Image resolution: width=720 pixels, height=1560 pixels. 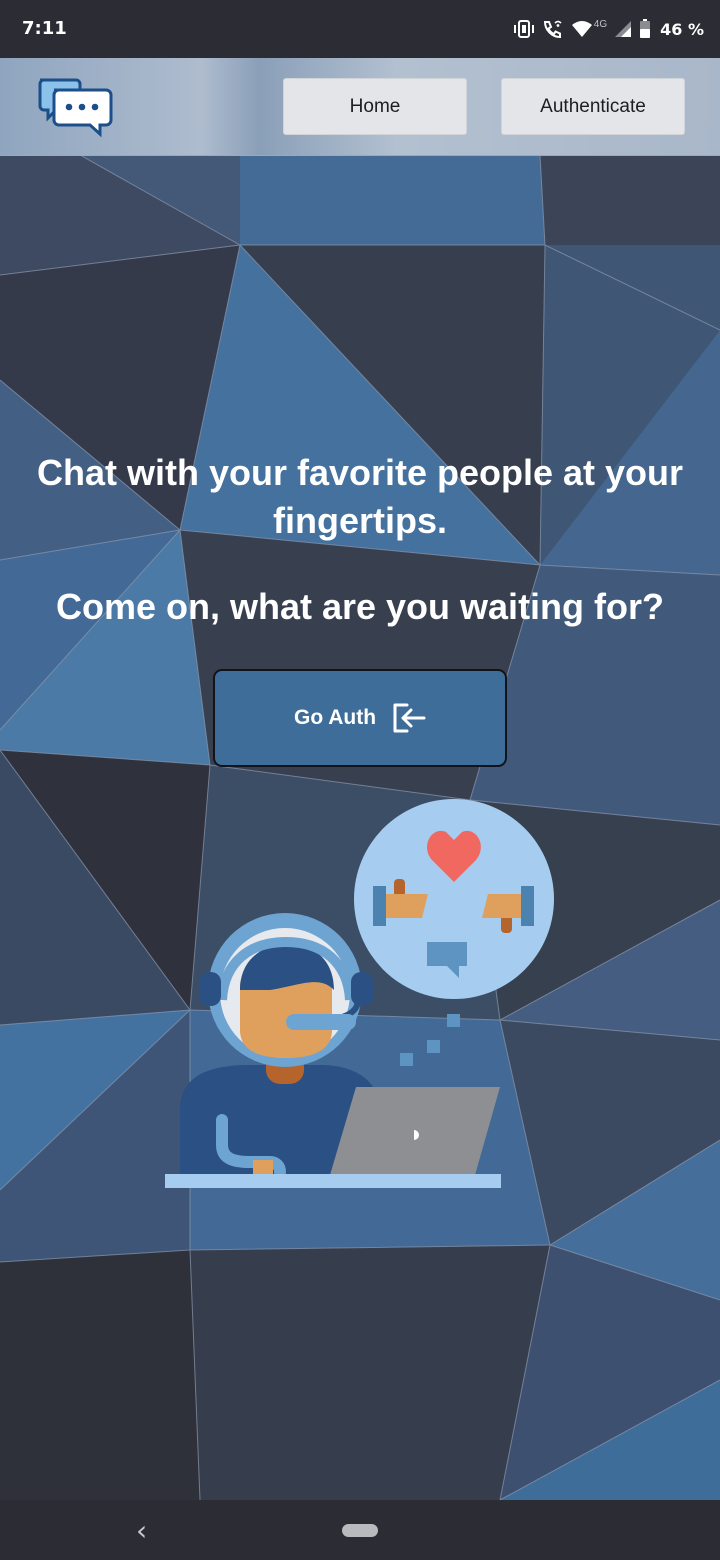 I want to click on home-pill, so click(x=360, y=1530).